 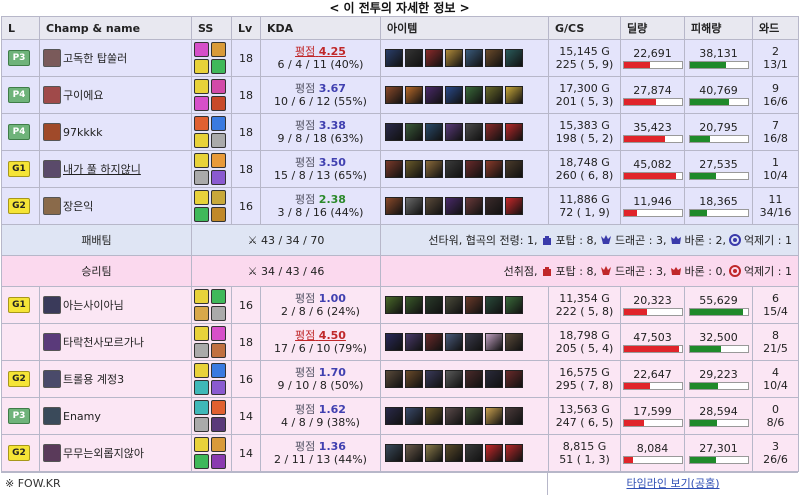 What do you see at coordinates (640, 271) in the screenshot?
I see `dragon-count: 드래곤 : 3,` at bounding box center [640, 271].